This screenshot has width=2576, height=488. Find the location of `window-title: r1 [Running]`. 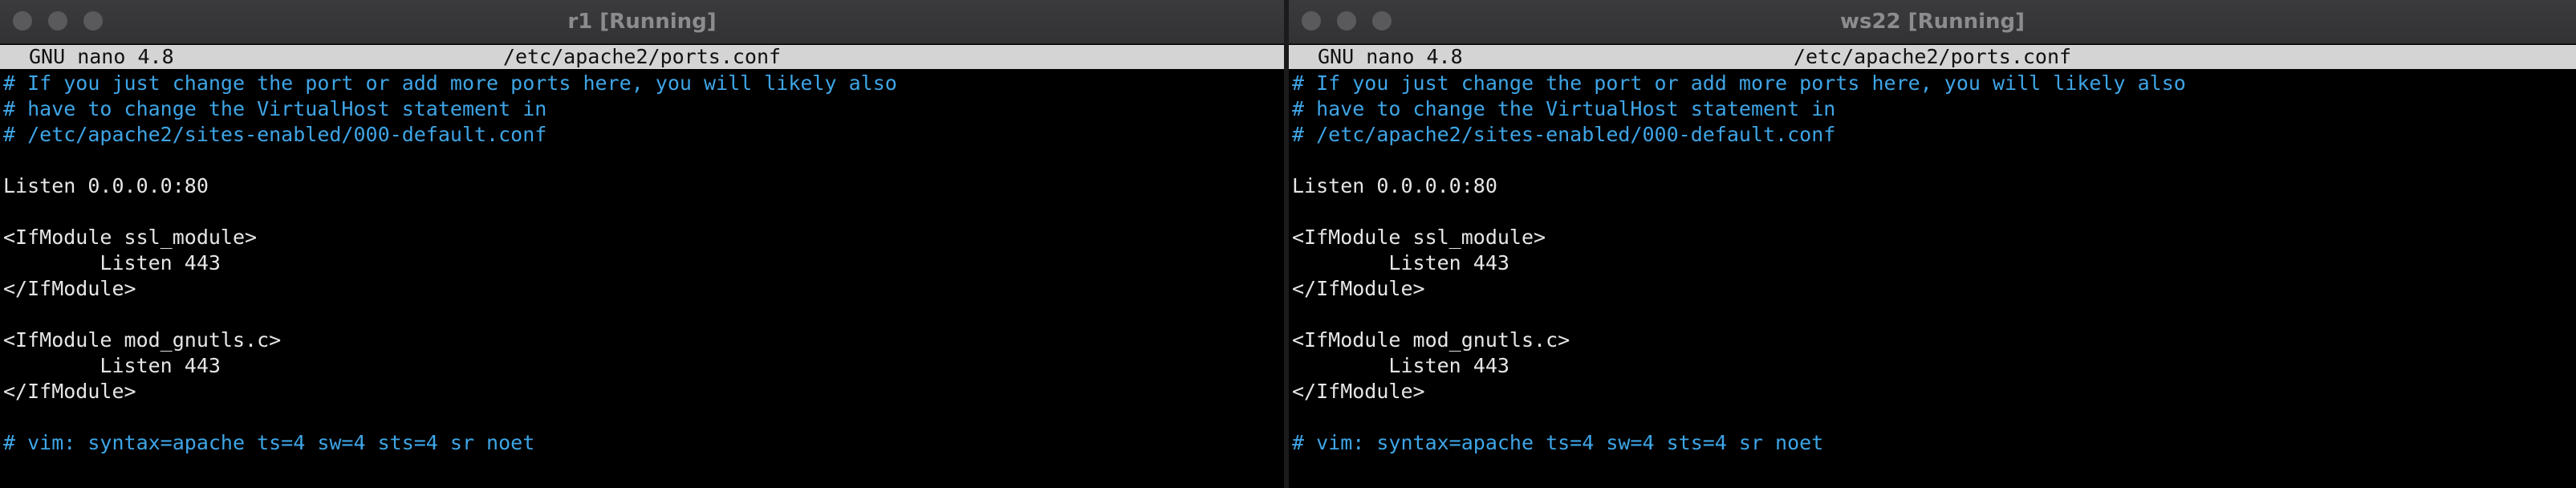

window-title: r1 [Running] is located at coordinates (642, 22).